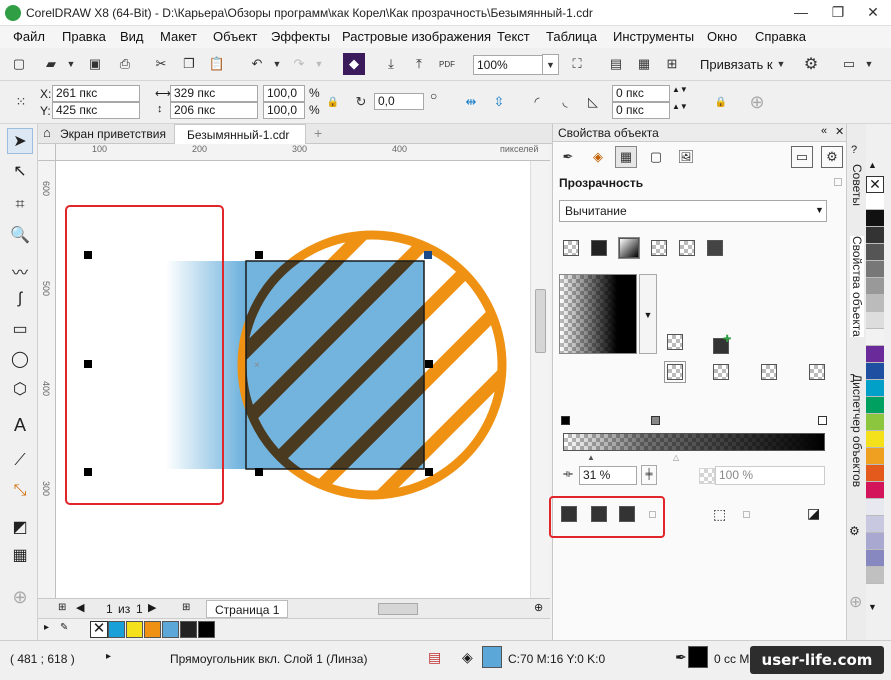  I want to click on zoom-tool-icon: 🔍, so click(20, 235).